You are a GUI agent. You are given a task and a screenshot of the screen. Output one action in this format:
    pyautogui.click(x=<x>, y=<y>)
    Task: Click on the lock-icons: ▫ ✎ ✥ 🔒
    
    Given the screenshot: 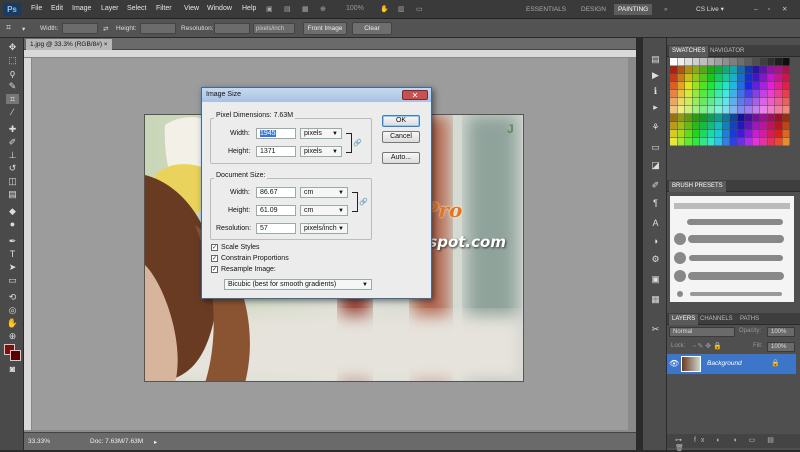 What is the action you would take?
    pyautogui.click(x=707, y=346)
    